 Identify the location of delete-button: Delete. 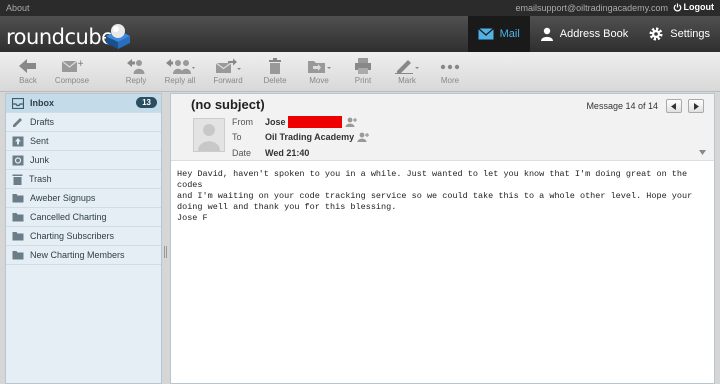
(275, 71).